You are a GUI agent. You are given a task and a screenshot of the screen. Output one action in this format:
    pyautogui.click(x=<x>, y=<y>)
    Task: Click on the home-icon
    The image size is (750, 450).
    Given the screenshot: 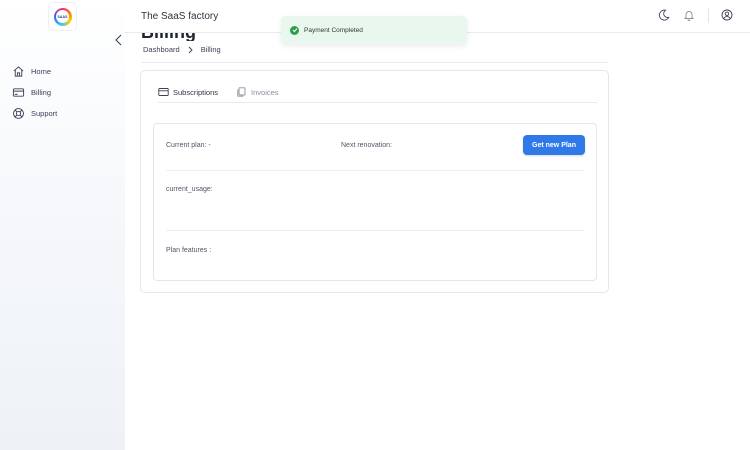 What is the action you would take?
    pyautogui.click(x=18, y=71)
    